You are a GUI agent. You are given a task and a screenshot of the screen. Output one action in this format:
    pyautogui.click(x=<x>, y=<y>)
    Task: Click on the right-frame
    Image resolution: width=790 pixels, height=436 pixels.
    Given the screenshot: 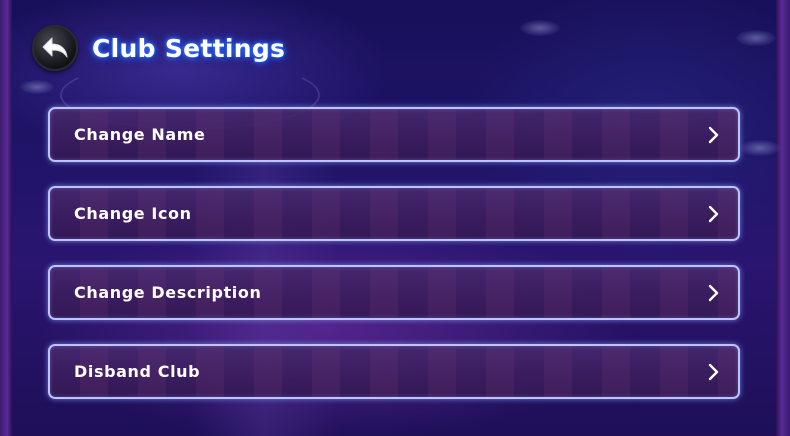 What is the action you would take?
    pyautogui.click(x=783, y=218)
    